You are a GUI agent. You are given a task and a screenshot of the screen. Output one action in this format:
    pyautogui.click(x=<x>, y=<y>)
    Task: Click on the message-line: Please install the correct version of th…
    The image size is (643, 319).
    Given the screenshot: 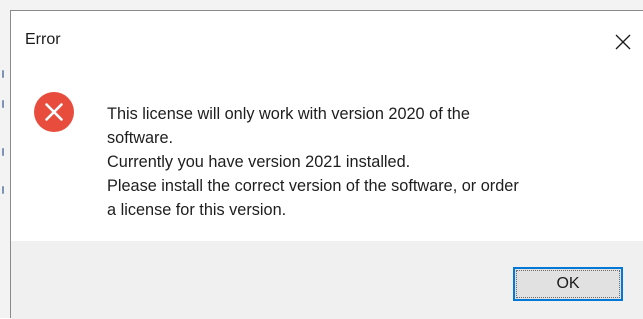 What is the action you would take?
    pyautogui.click(x=313, y=186)
    